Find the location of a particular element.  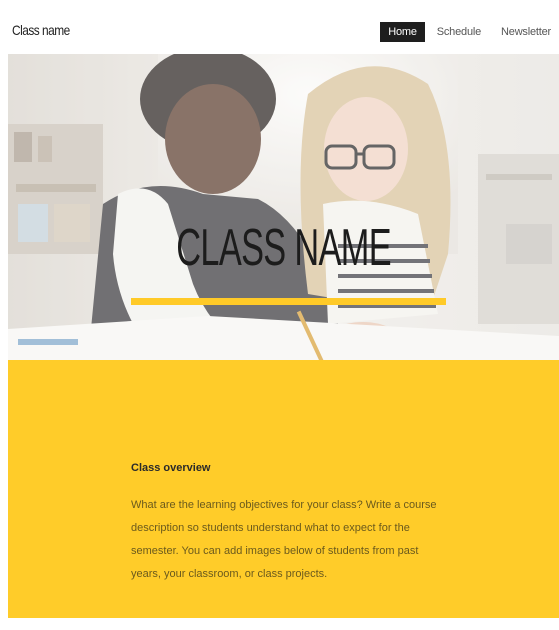

hero-title-underline is located at coordinates (288, 301).